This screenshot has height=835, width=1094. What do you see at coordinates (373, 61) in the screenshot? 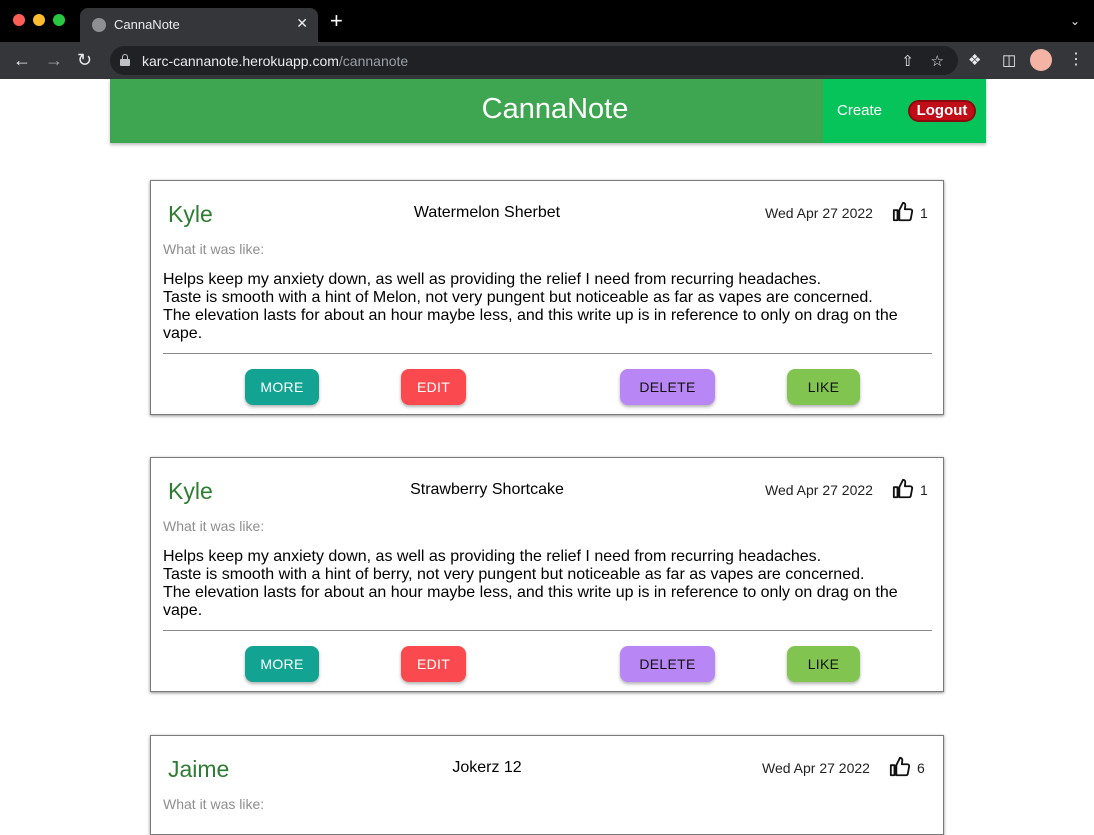
I see `url-path: /cannanote` at bounding box center [373, 61].